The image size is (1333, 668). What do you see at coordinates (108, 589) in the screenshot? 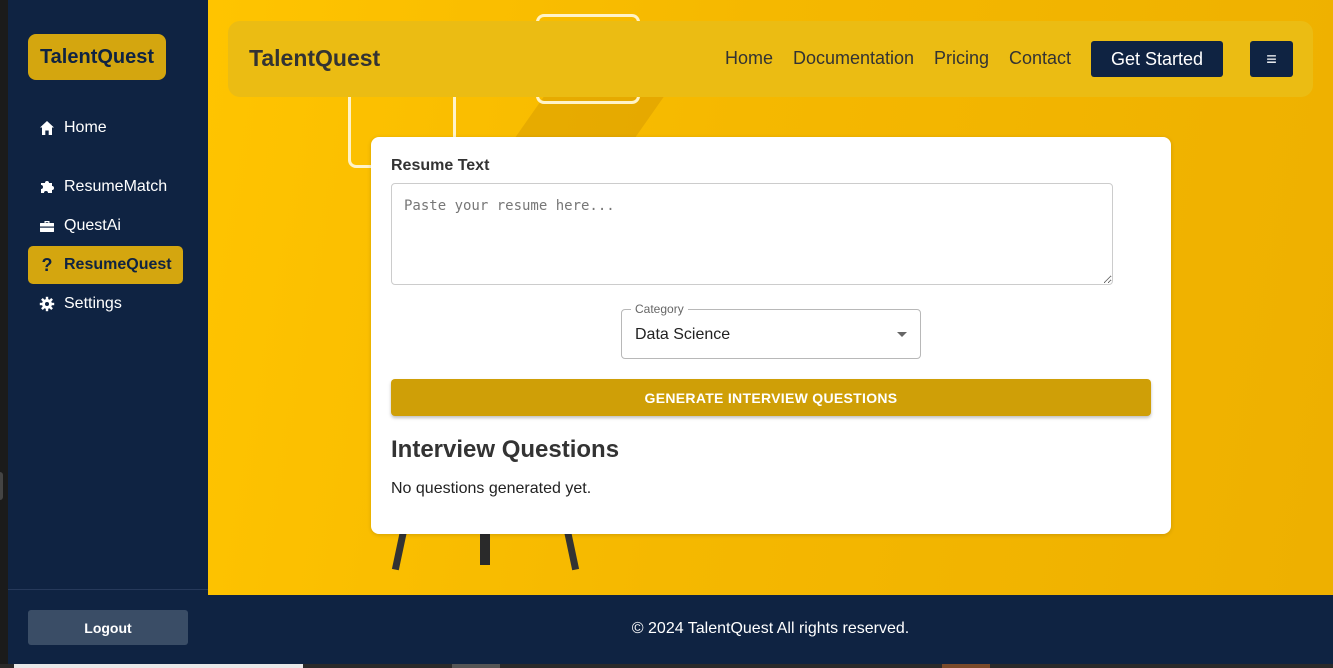
I see `sidebar-divider` at bounding box center [108, 589].